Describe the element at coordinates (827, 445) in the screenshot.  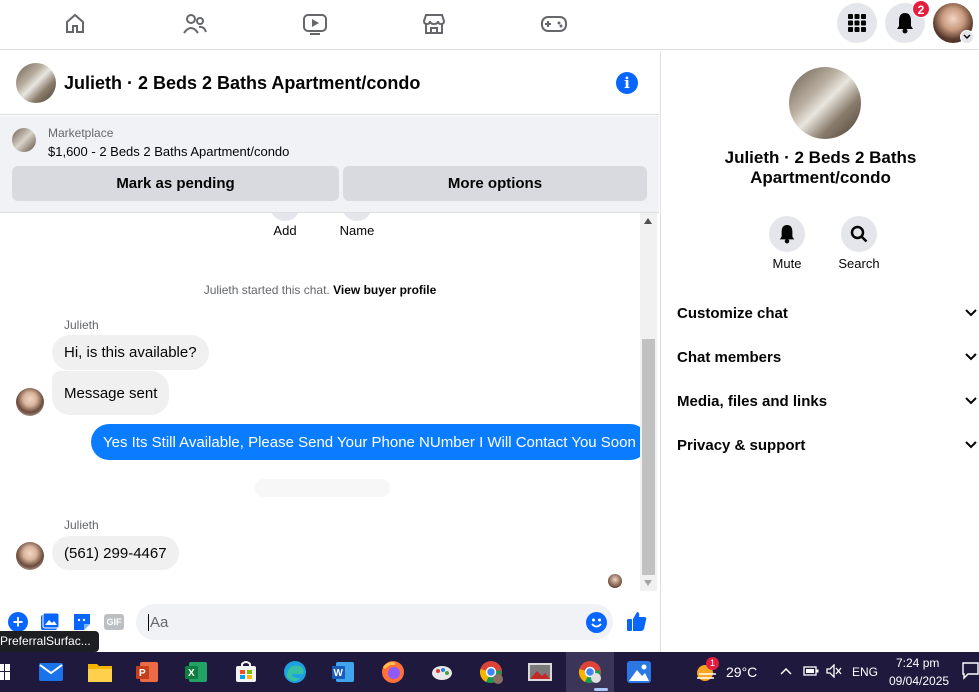
I see `privacy-support-row: Privacy & support` at that location.